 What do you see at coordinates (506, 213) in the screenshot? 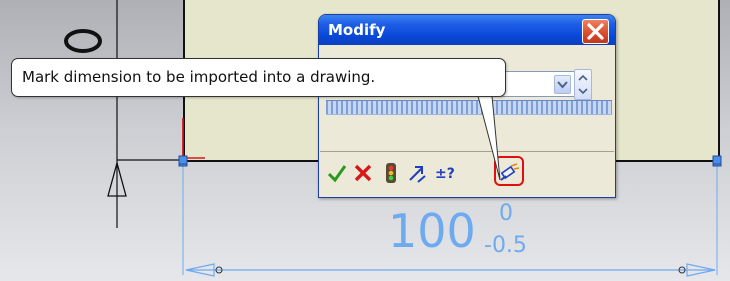
I see `upper-tolerance: 0` at bounding box center [506, 213].